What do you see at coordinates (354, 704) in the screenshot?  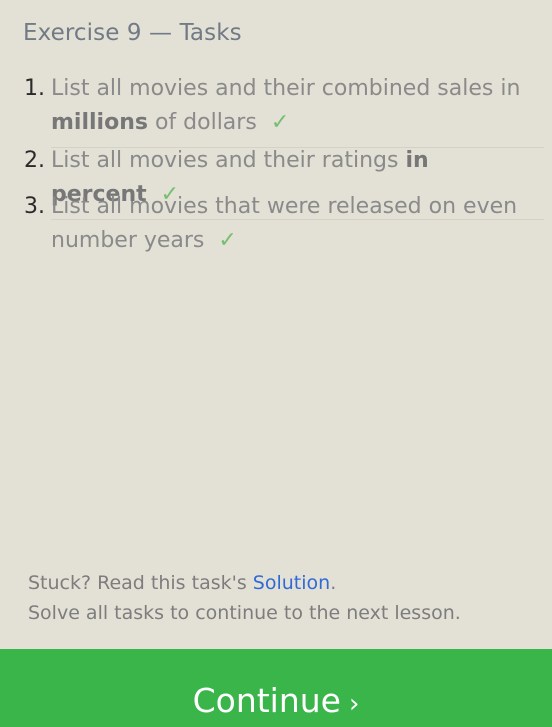 I see `chevron-right-icon: ›` at bounding box center [354, 704].